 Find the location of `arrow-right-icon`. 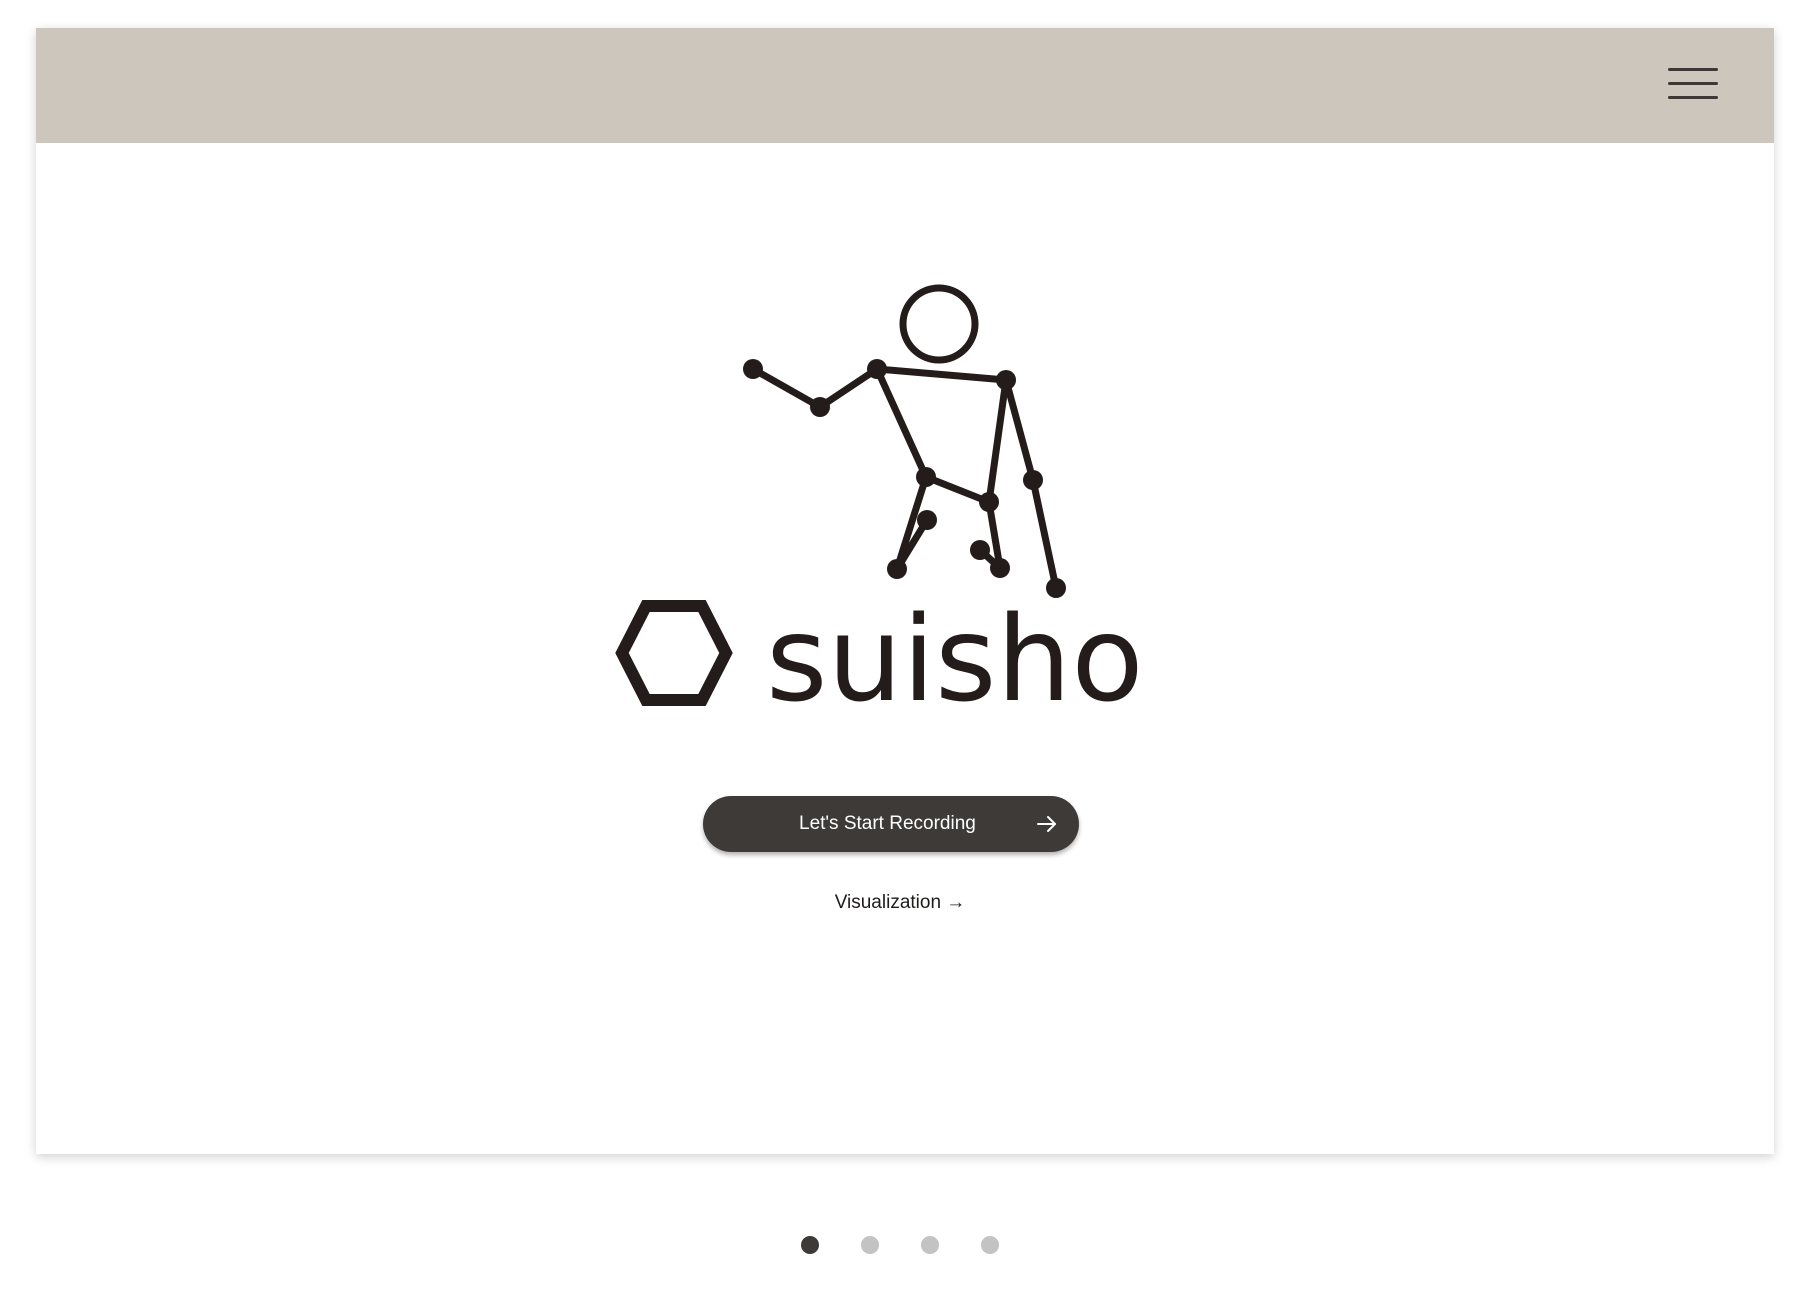

arrow-right-icon is located at coordinates (1046, 824).